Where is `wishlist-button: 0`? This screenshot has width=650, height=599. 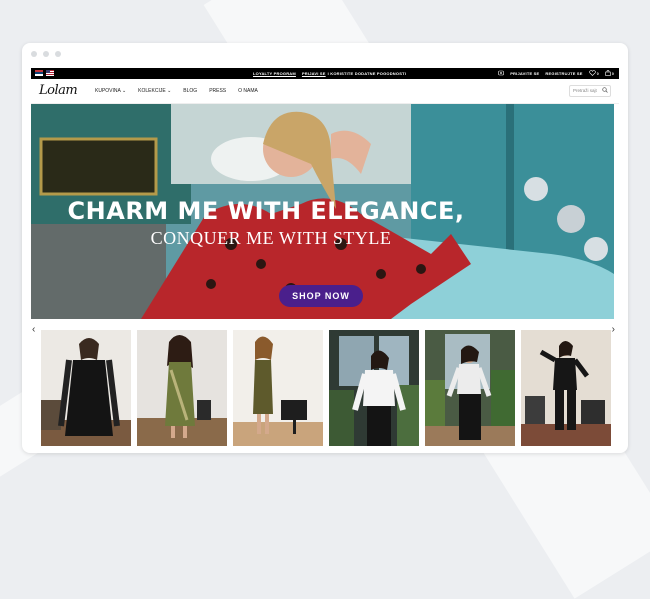
wishlist-button: 0 is located at coordinates (594, 73).